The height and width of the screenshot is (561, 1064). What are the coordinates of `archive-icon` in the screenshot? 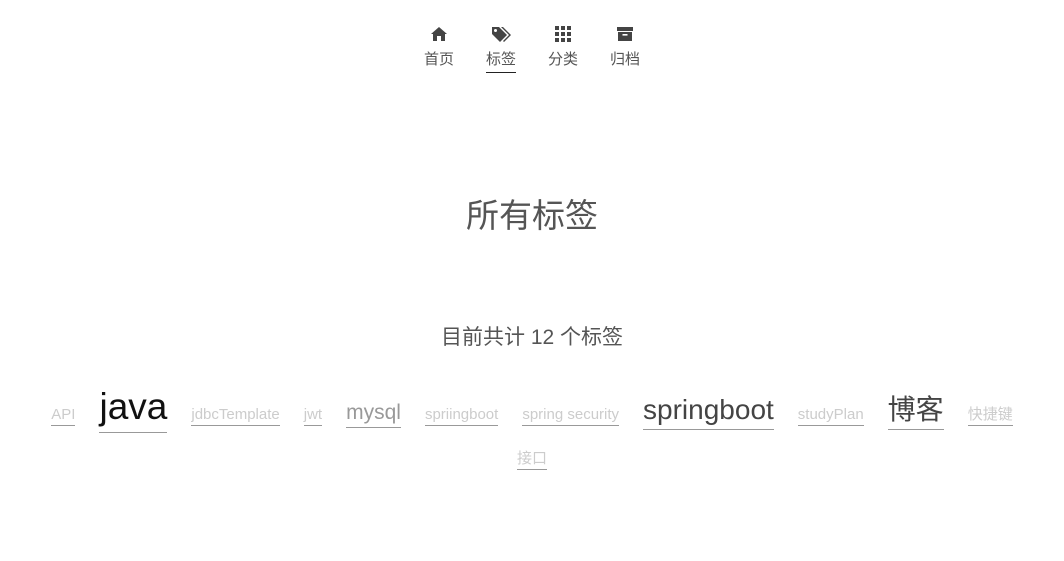 It's located at (625, 34).